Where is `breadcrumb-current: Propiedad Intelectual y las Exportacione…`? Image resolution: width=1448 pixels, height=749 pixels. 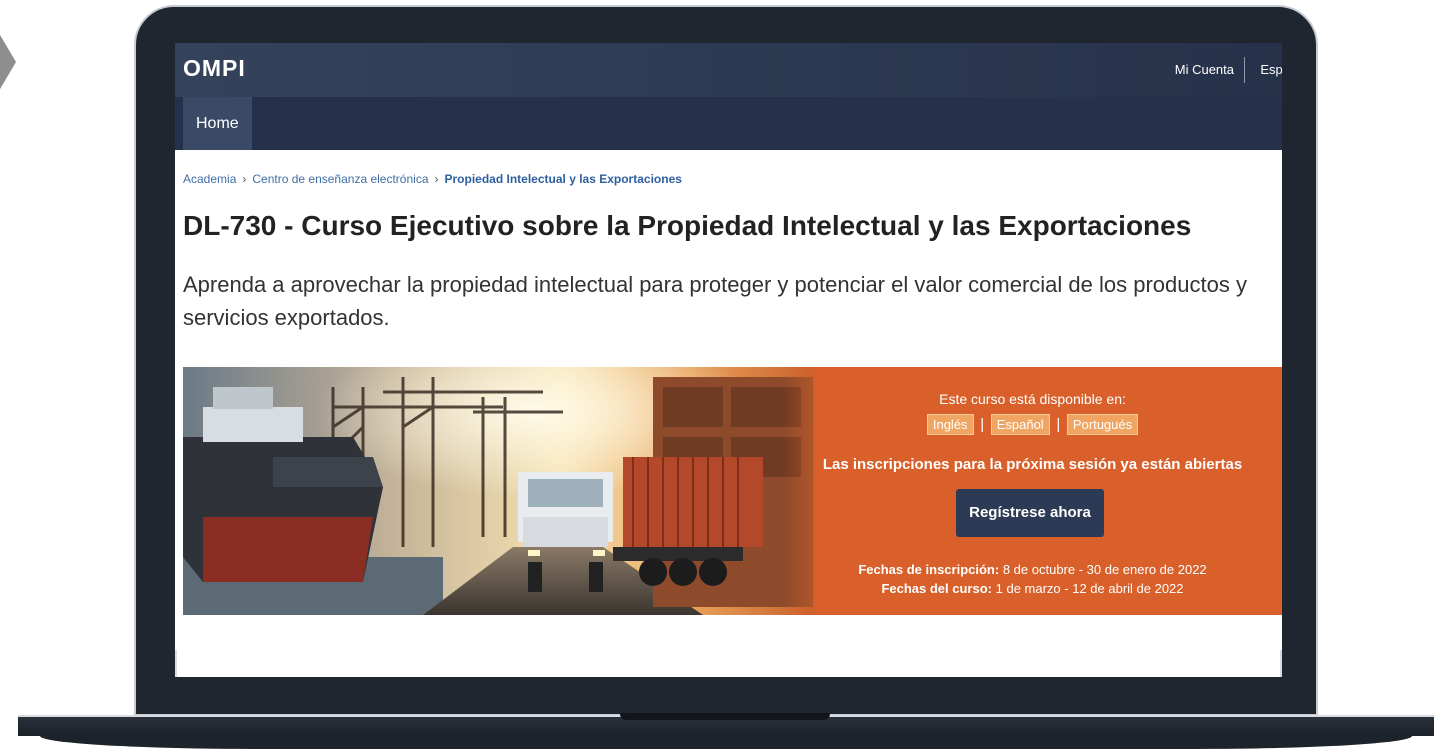 breadcrumb-current: Propiedad Intelectual y las Exportacione… is located at coordinates (563, 179).